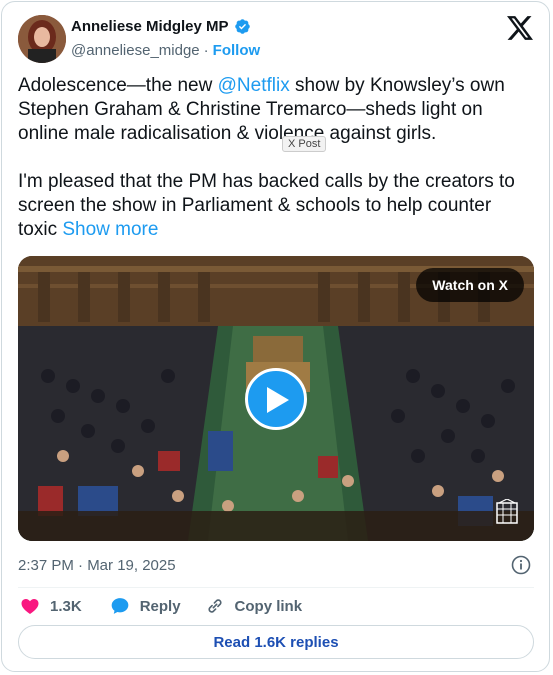 This screenshot has width=553, height=675. I want to click on parliament-crest-icon, so click(507, 511).